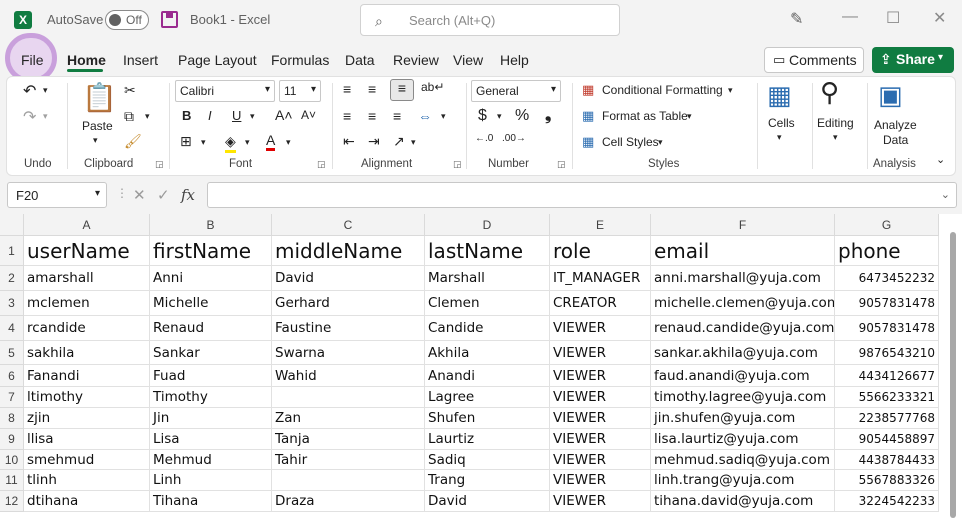 Image resolution: width=962 pixels, height=518 pixels. What do you see at coordinates (129, 116) in the screenshot?
I see `copy-icon: ⧉` at bounding box center [129, 116].